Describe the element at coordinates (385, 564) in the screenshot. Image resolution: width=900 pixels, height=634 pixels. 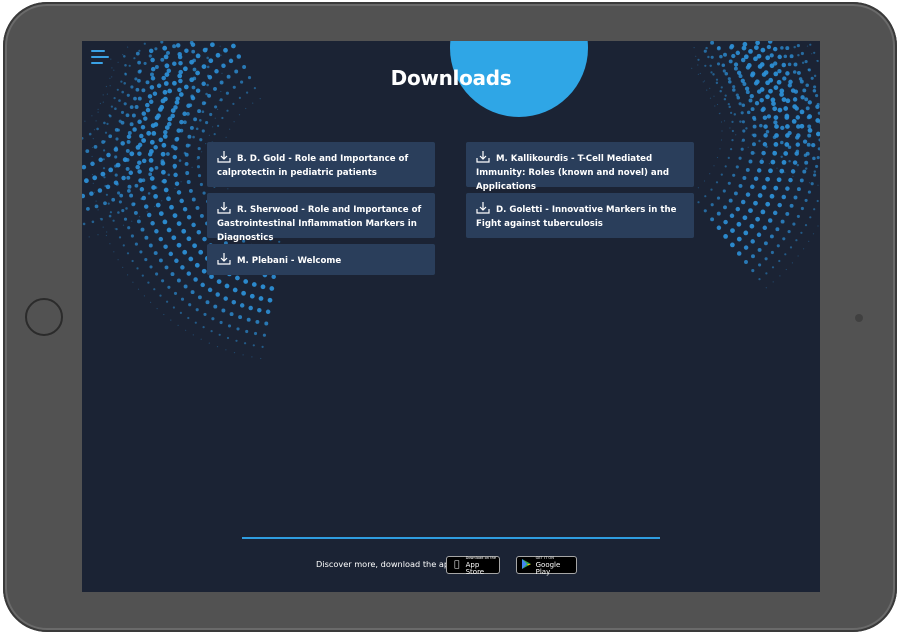
I see `footer-text: Discover more, download the app` at that location.